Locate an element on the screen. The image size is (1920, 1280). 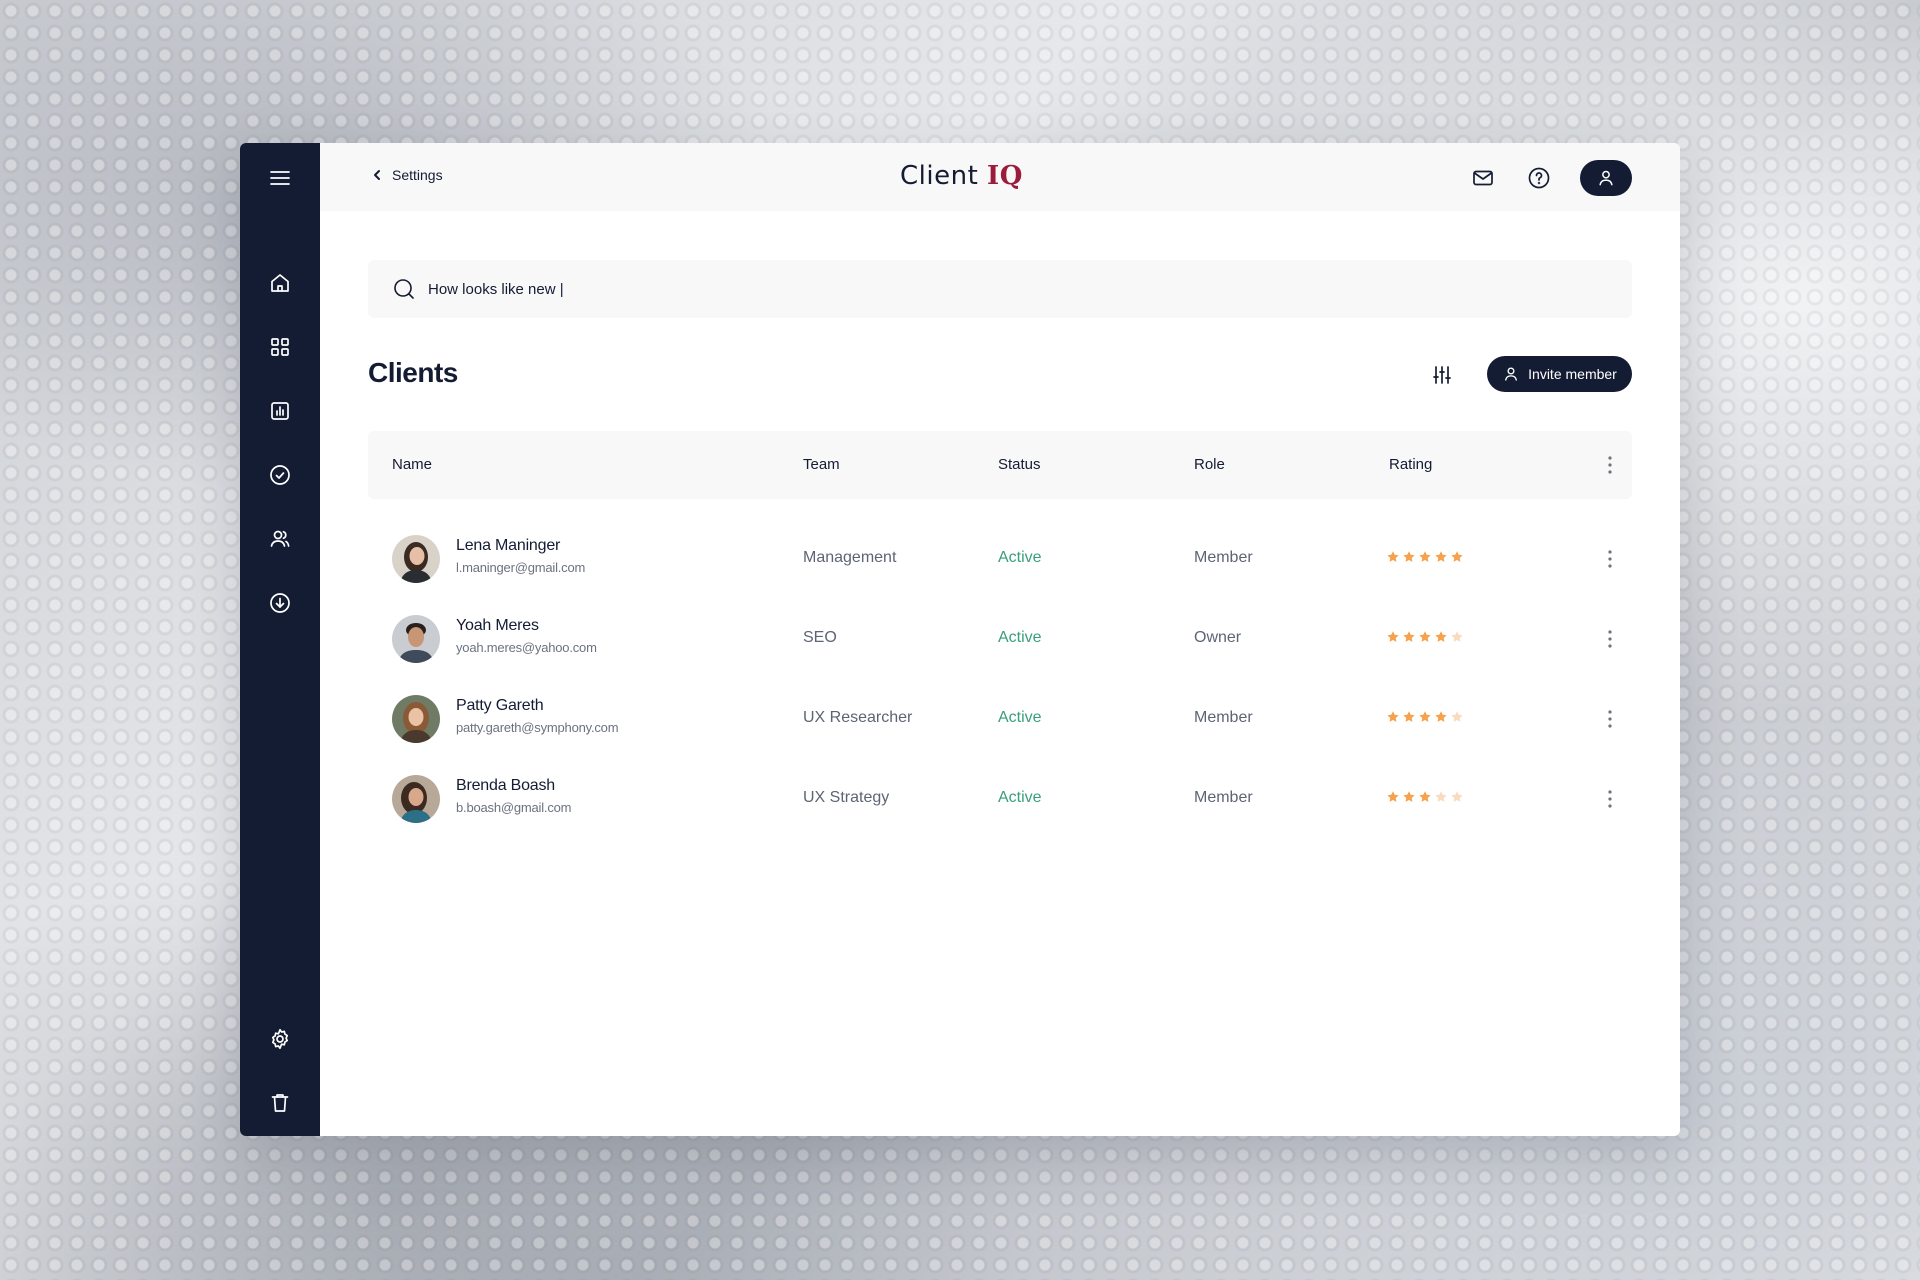
client-email: l.maninger@gmail.com is located at coordinates (521, 567).